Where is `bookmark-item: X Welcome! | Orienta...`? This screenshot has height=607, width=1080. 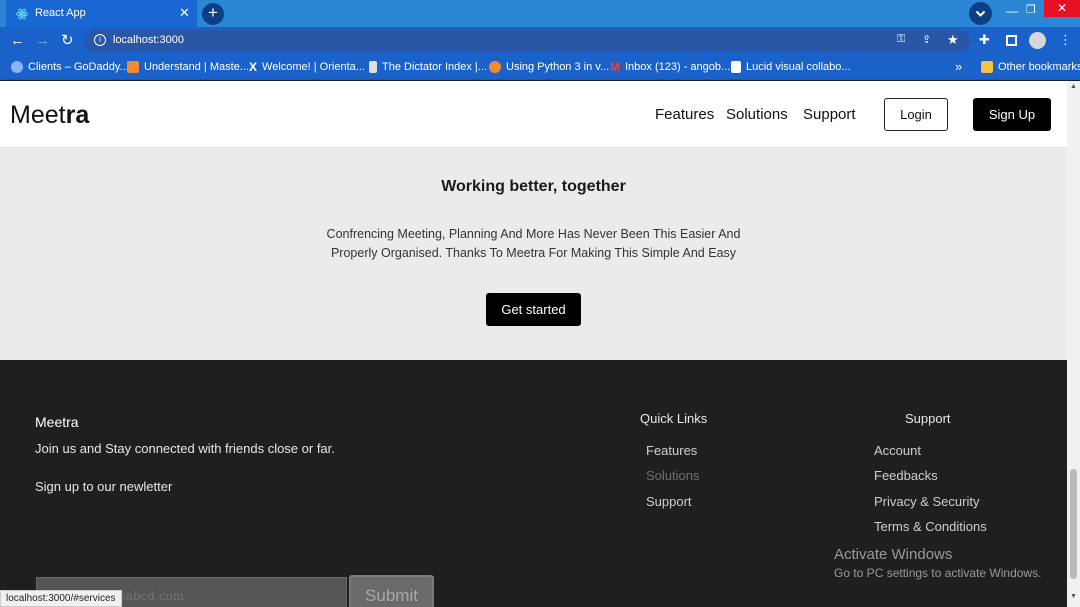 bookmark-item: X Welcome! | Orienta... is located at coordinates (307, 67).